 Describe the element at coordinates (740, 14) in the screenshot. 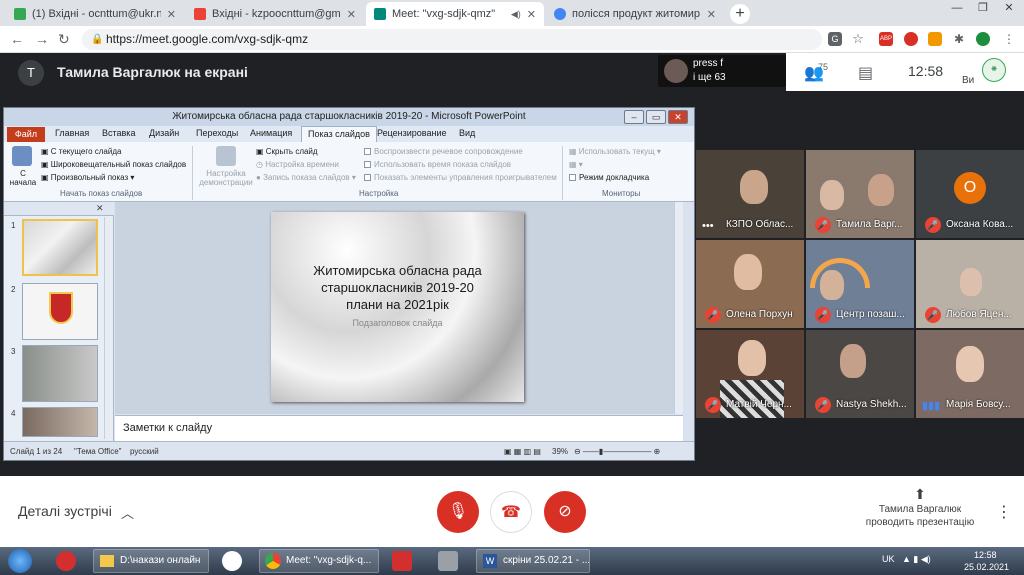

I see `new-tab-button: +` at that location.